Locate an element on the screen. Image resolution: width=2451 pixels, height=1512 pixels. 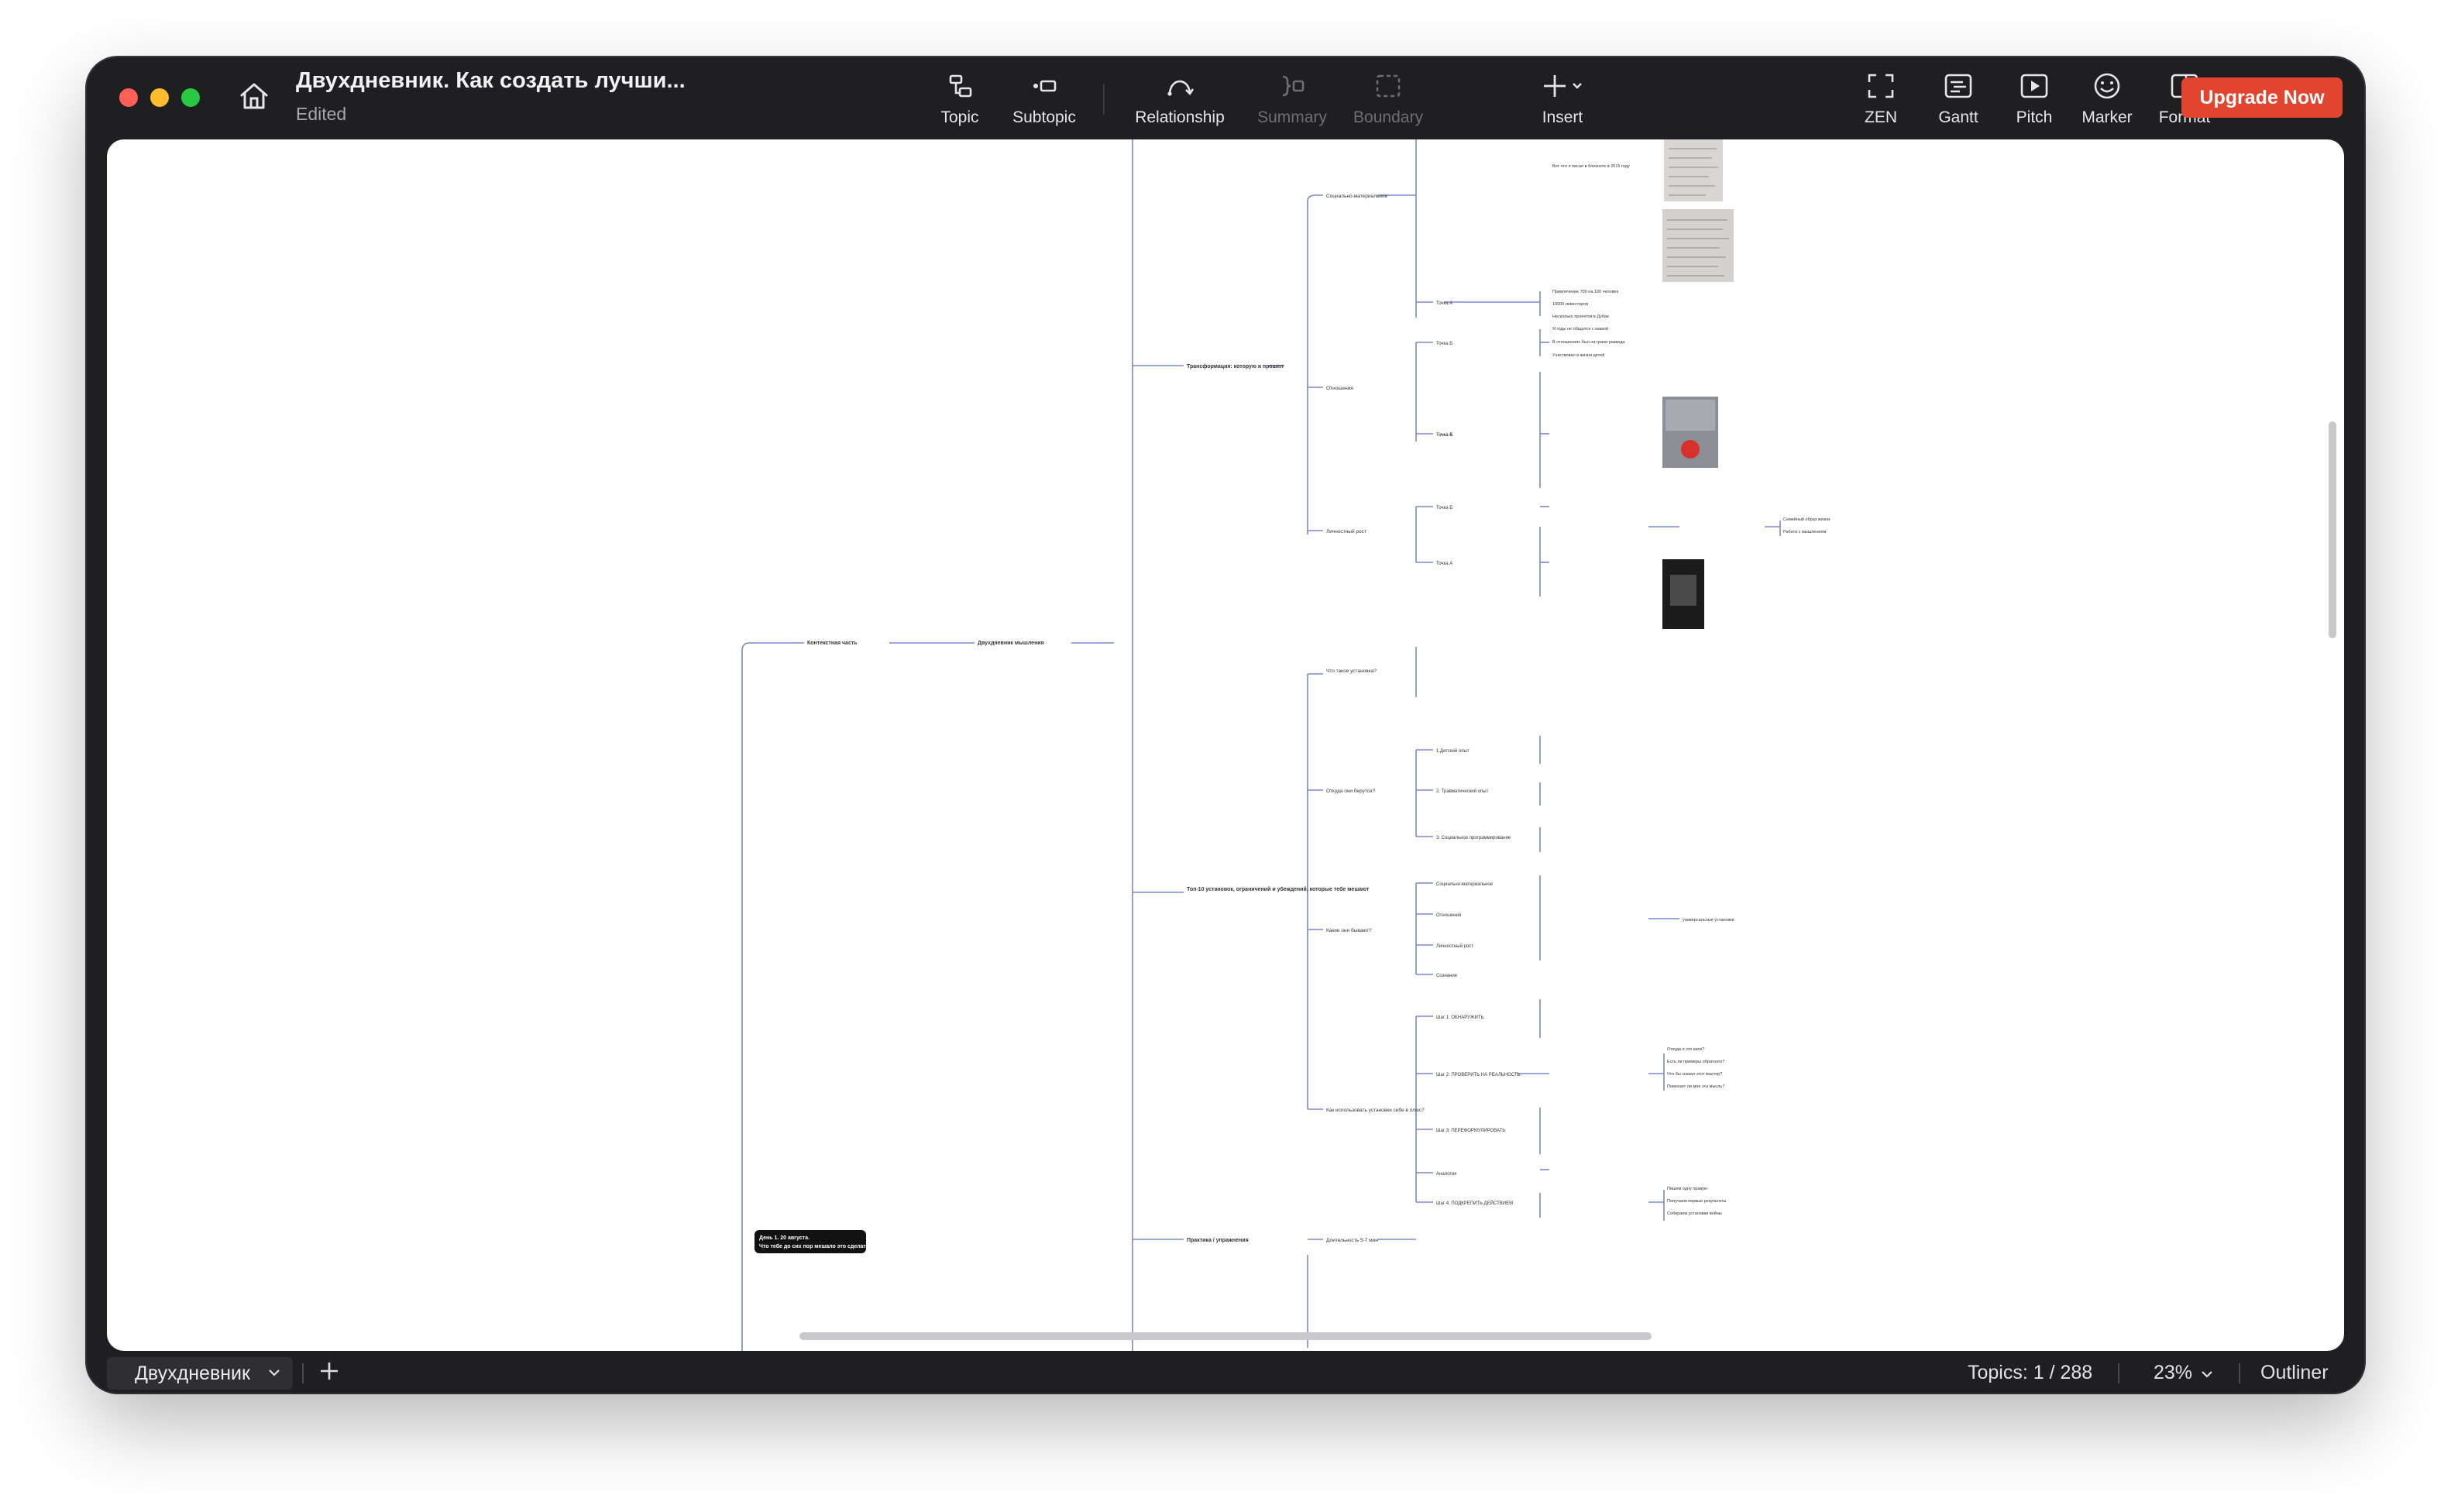
chevron-down-icon is located at coordinates (2207, 1374).